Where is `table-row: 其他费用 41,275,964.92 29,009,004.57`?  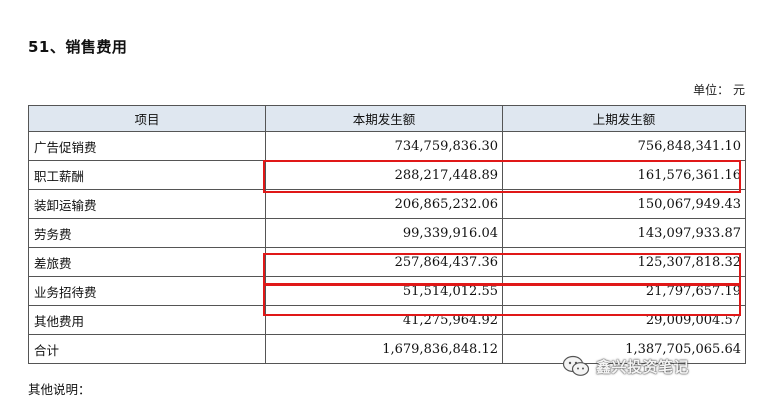 table-row: 其他费用 41,275,964.92 29,009,004.57 is located at coordinates (387, 320).